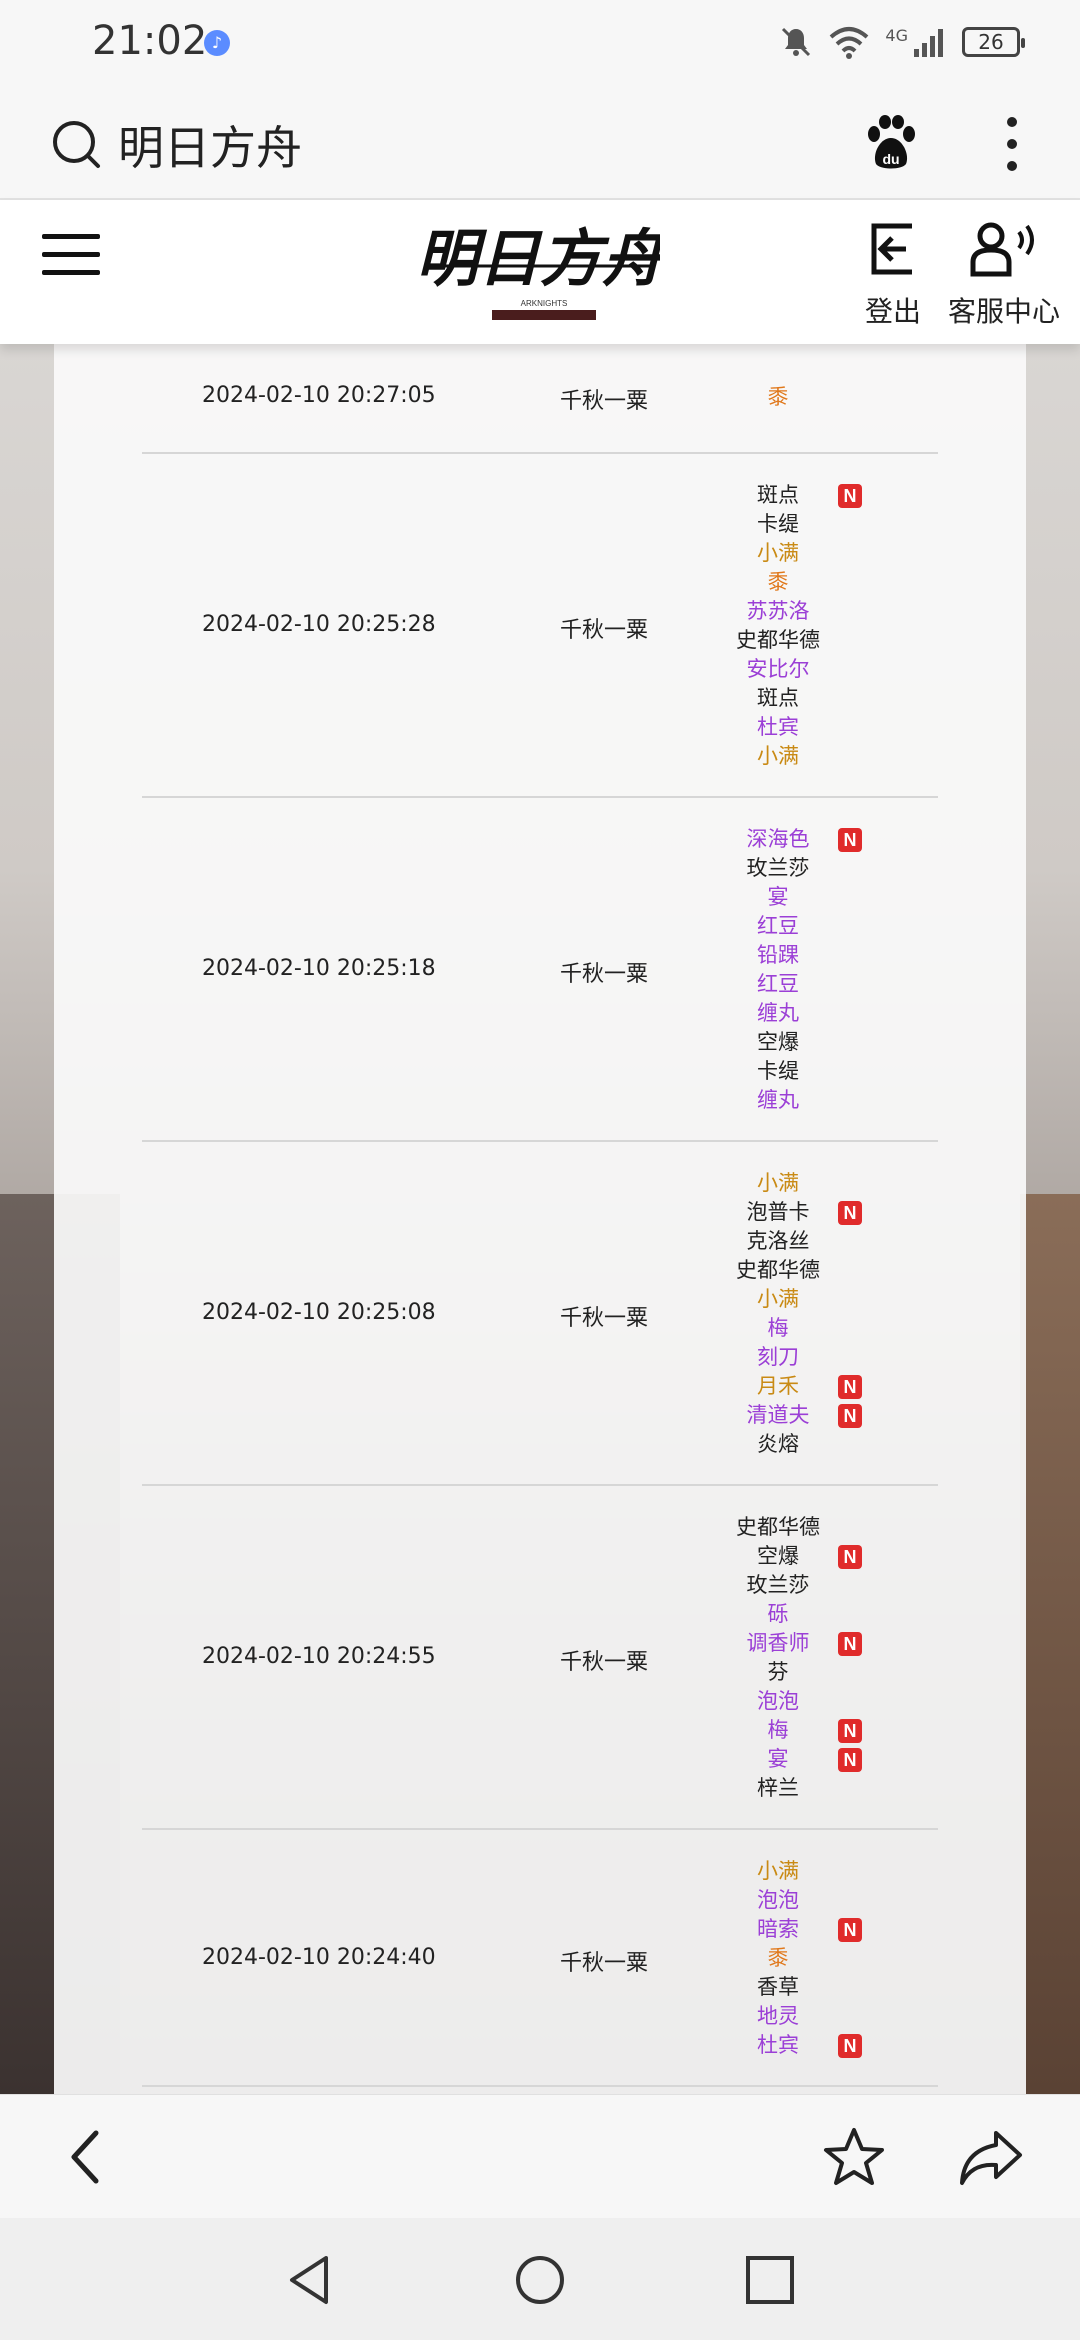  I want to click on bookmark-star-icon, so click(854, 2157).